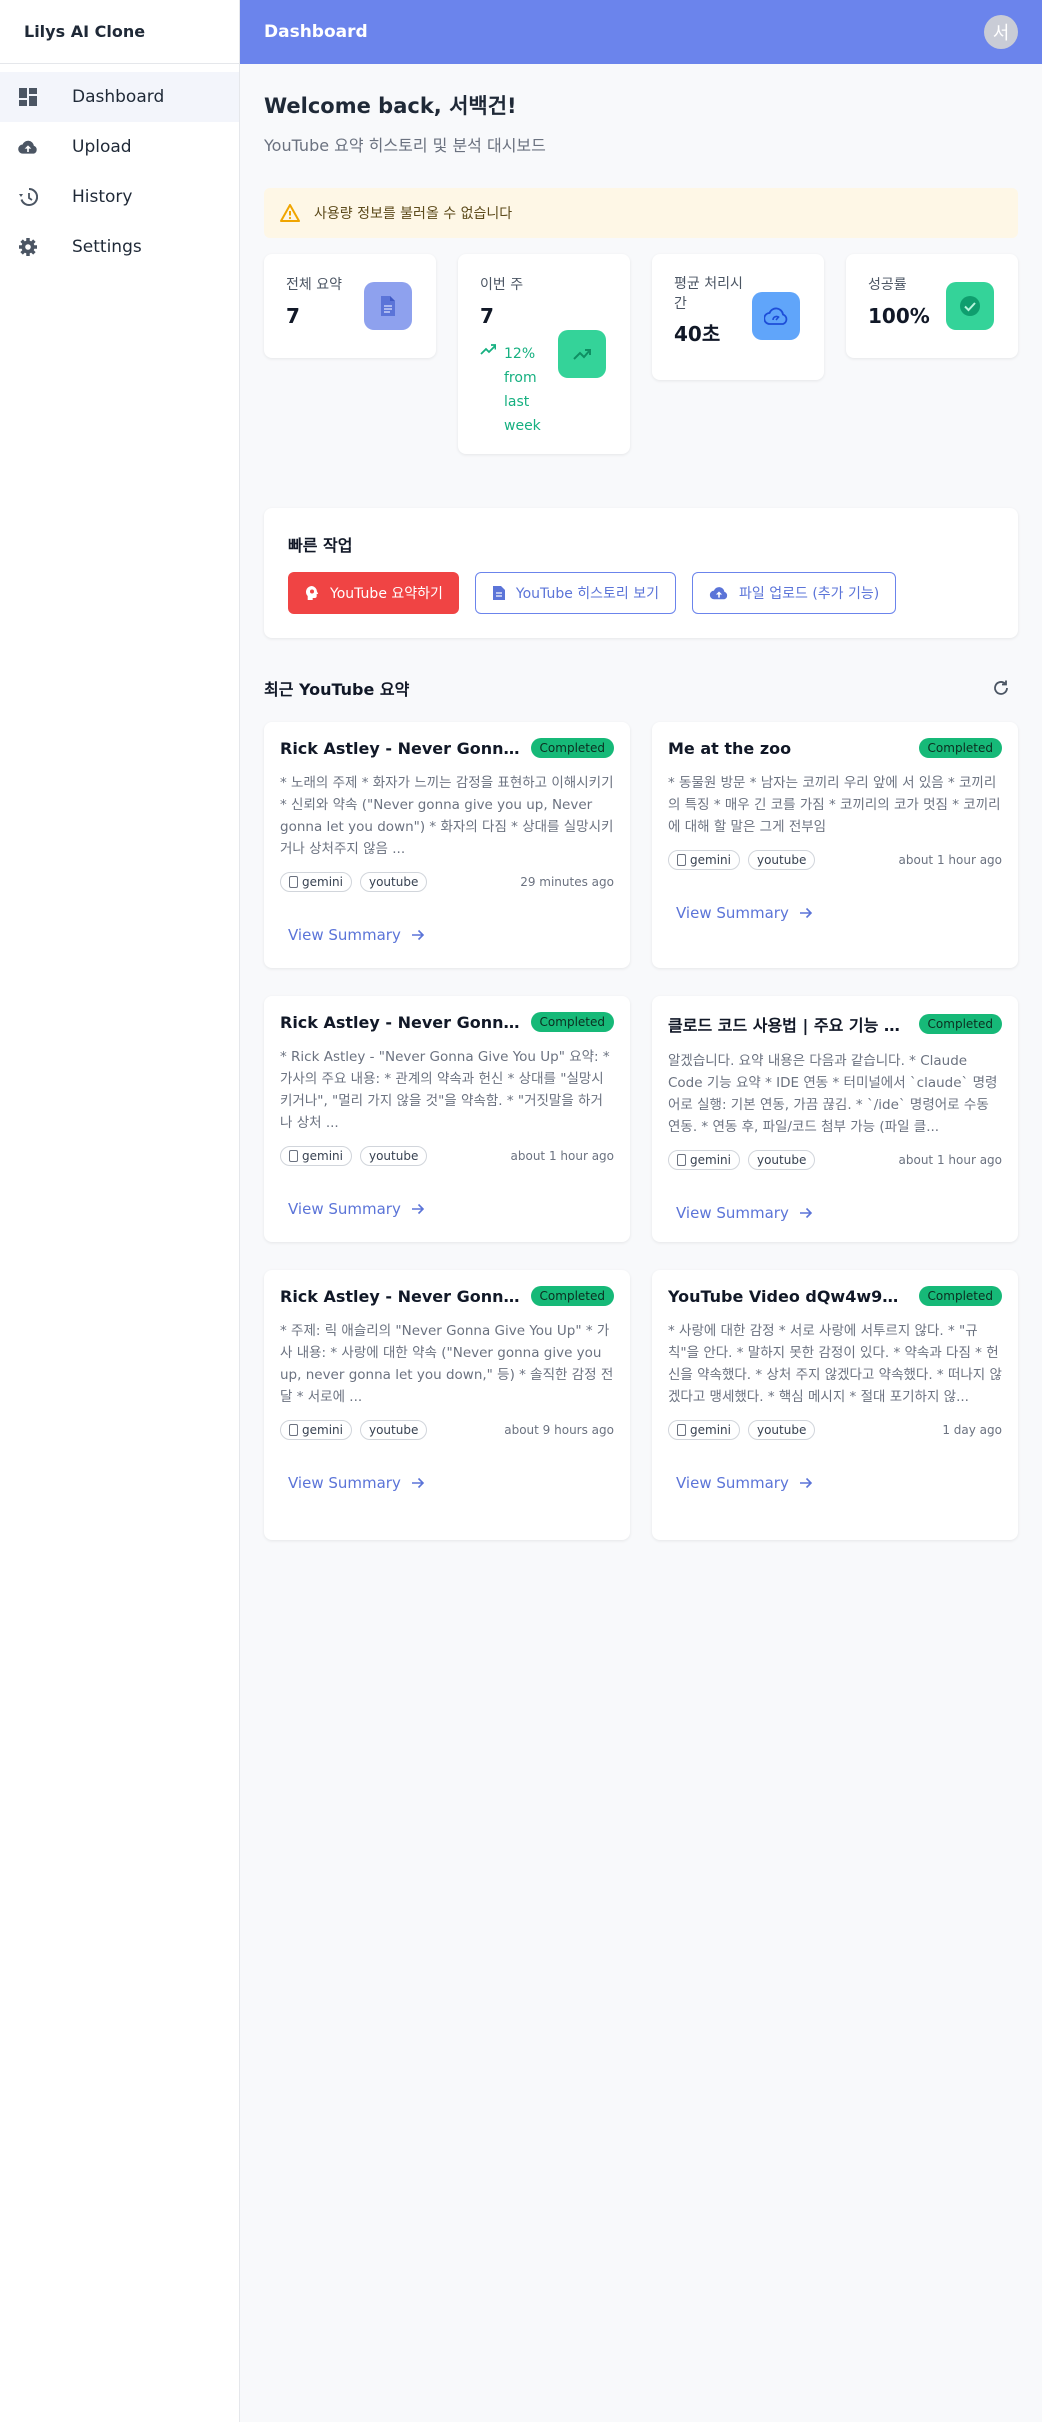  Describe the element at coordinates (413, 214) in the screenshot. I see `alert-text: 사용량 정보를 불러올 수 없습니다` at that location.